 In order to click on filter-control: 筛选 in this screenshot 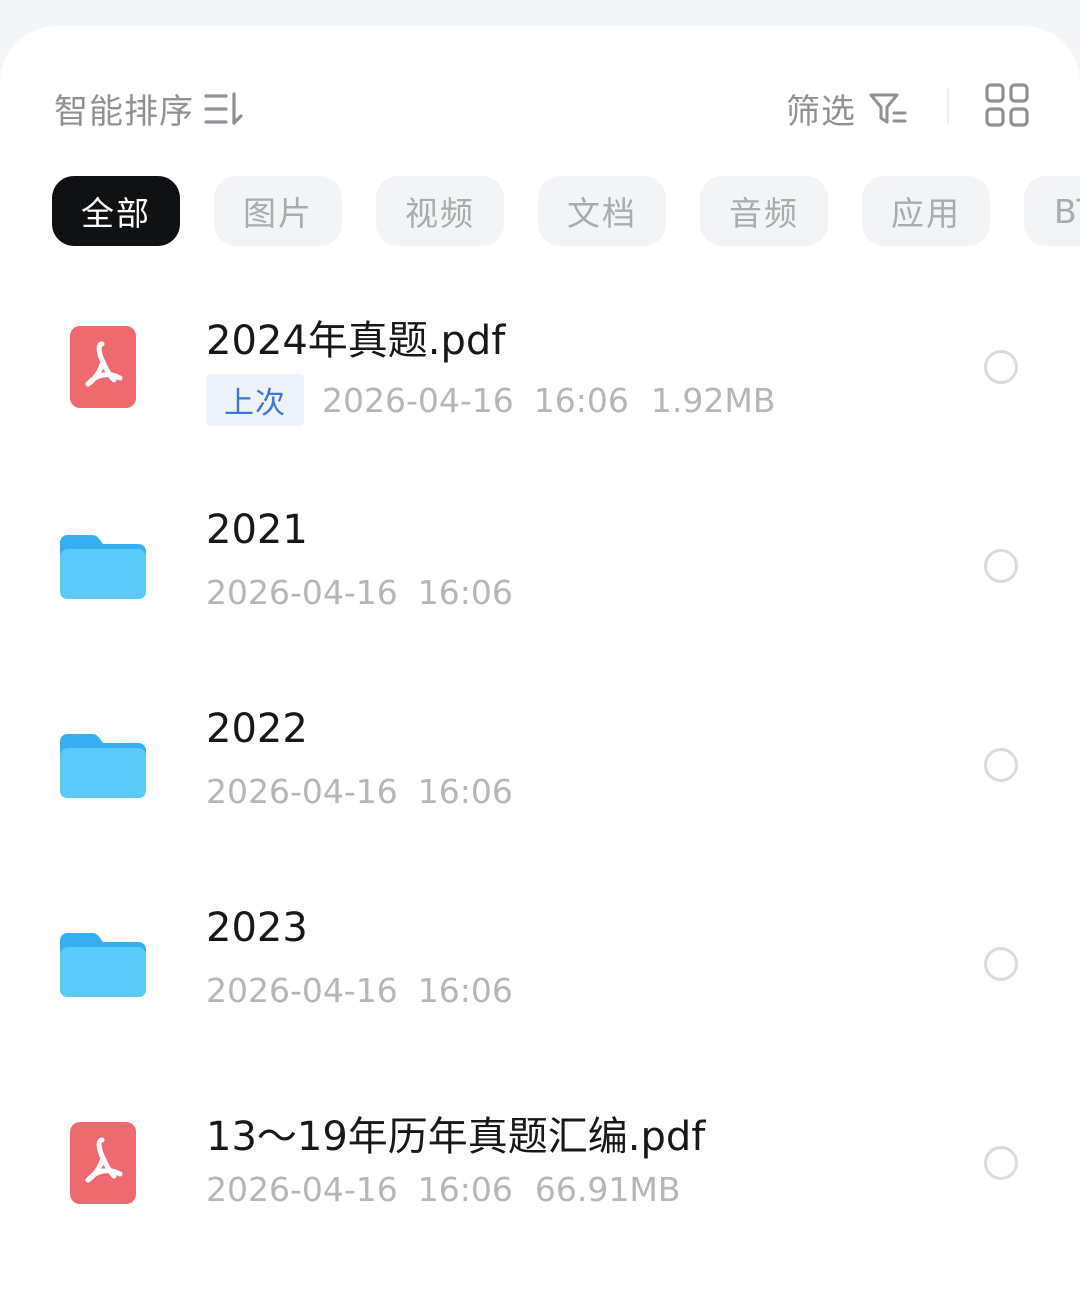, I will do `click(847, 108)`.